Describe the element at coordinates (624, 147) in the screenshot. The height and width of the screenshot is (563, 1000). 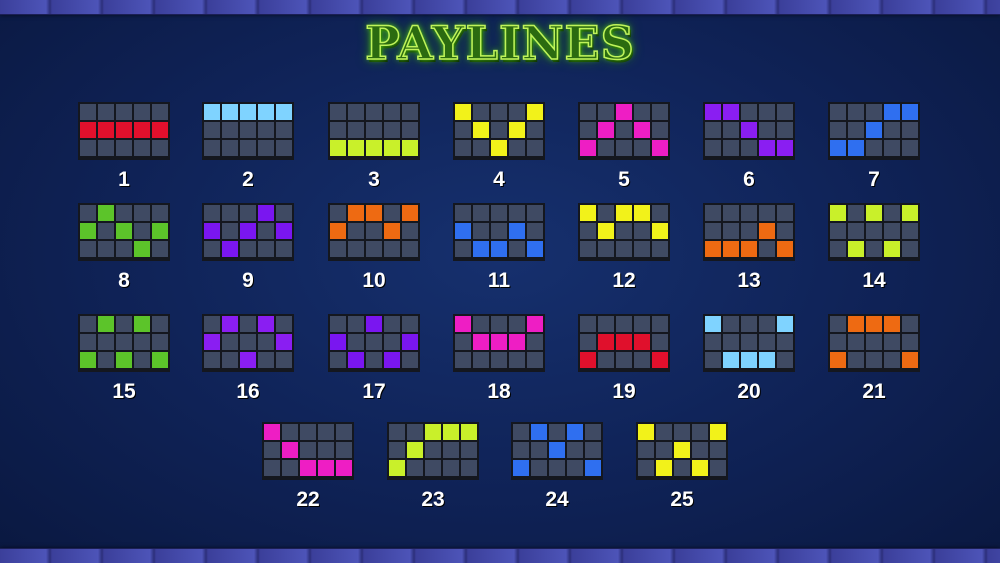
I see `payline-5: 5` at that location.